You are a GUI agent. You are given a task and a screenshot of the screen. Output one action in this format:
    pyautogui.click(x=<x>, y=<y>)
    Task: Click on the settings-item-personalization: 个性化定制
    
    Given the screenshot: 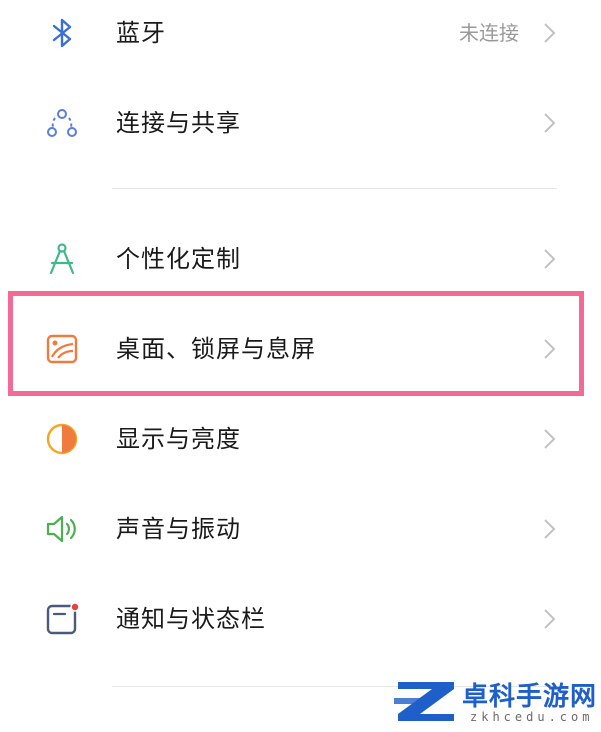 What is the action you would take?
    pyautogui.click(x=300, y=259)
    